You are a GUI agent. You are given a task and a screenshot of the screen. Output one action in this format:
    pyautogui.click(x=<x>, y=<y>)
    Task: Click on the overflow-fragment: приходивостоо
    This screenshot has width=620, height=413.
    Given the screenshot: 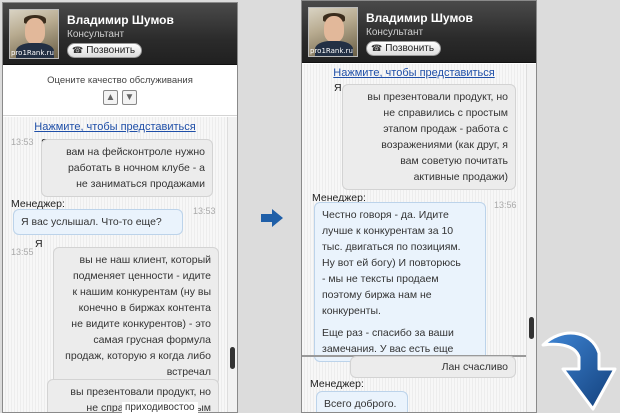 What is the action you would take?
    pyautogui.click(x=160, y=407)
    